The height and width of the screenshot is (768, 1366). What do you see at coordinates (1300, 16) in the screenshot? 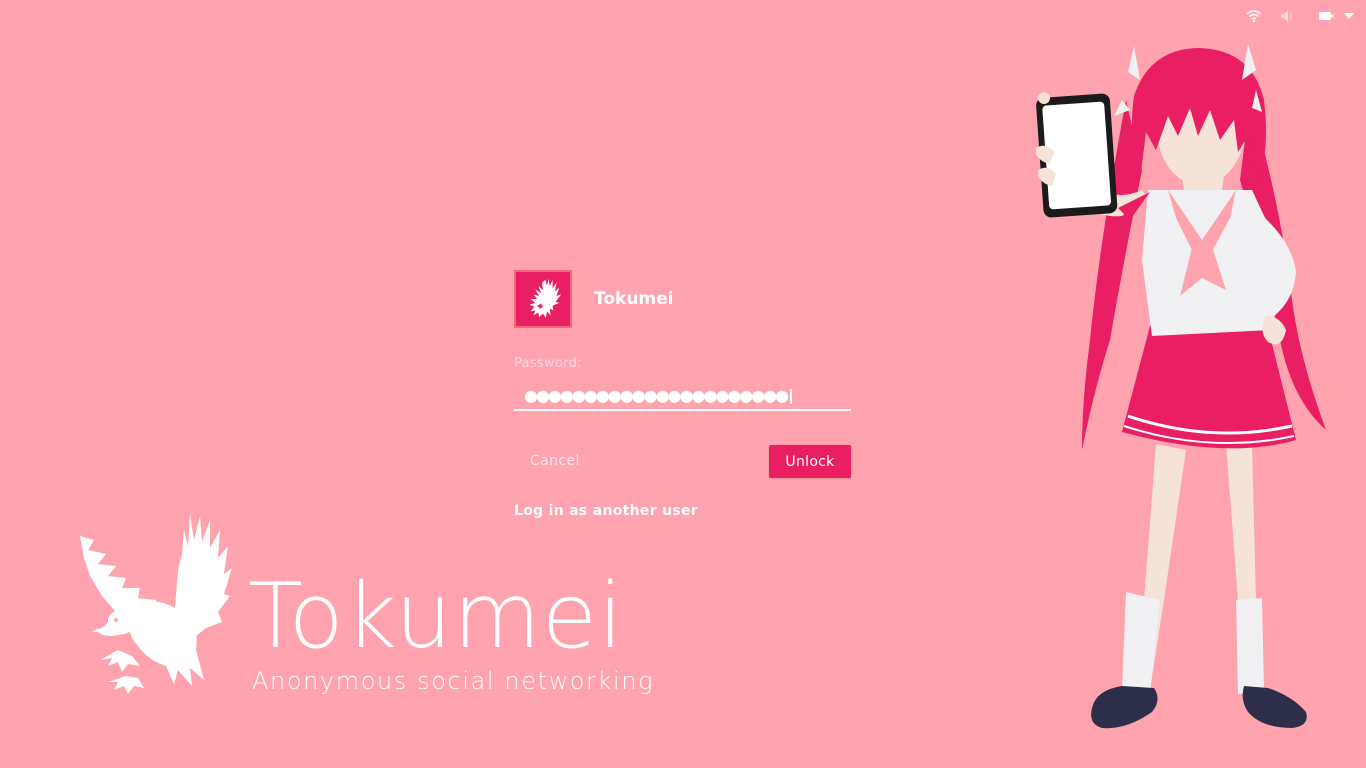
I see `top-bar-indicators` at bounding box center [1300, 16].